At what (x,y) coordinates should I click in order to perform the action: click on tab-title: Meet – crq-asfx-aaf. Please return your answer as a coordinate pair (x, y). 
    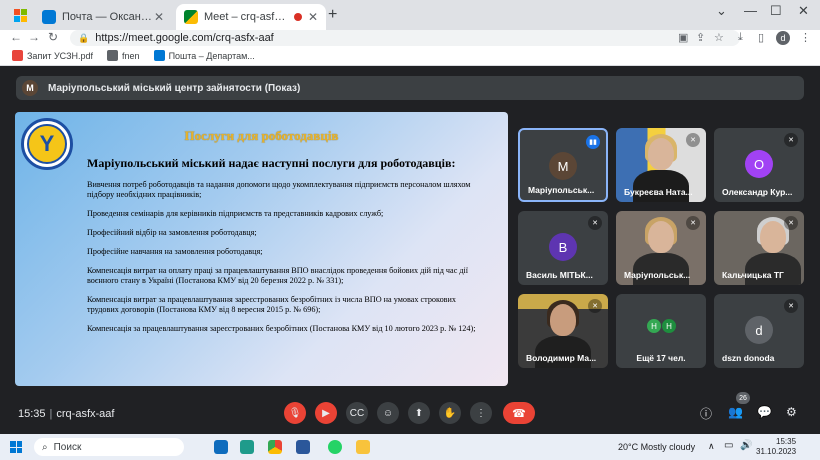
    Looking at the image, I should click on (246, 17).